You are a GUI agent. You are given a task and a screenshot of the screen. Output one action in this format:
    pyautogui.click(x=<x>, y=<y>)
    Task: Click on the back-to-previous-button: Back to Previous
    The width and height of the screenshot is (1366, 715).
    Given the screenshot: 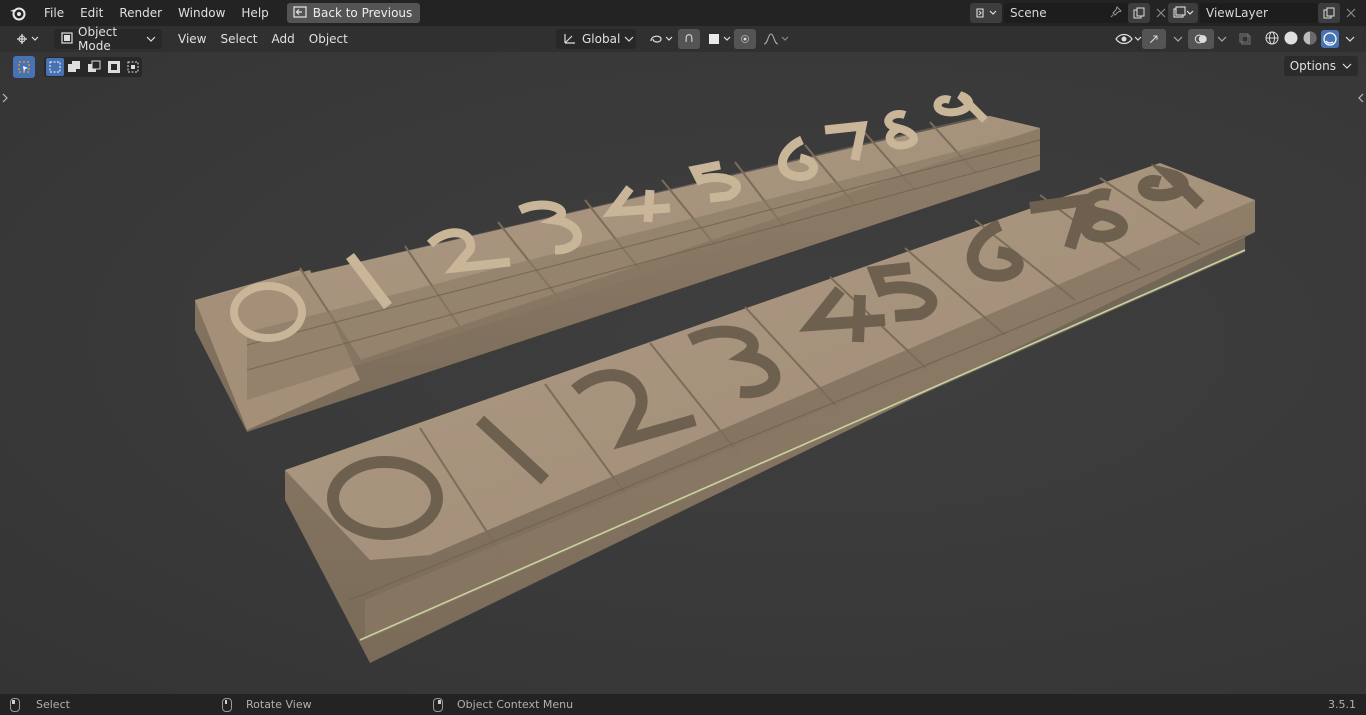 What is the action you would take?
    pyautogui.click(x=353, y=13)
    